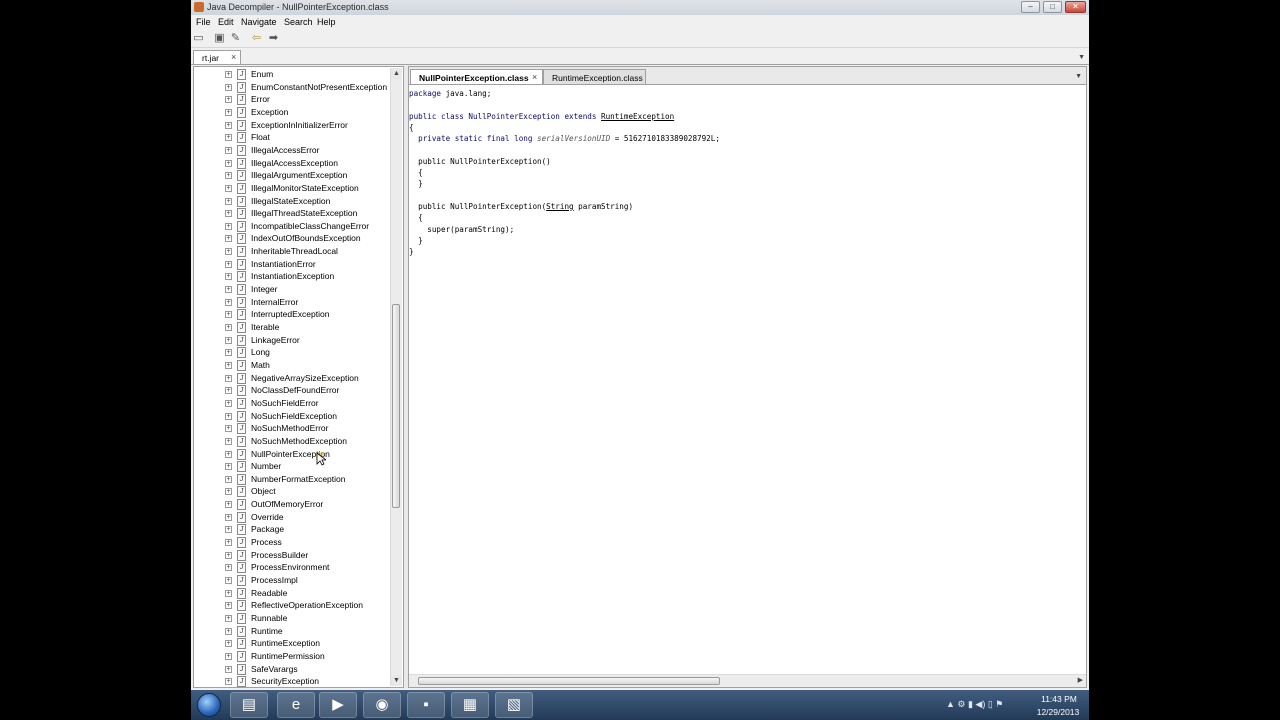  What do you see at coordinates (294, 568) in the screenshot?
I see `tree-item: + J ProcessEnvironment` at bounding box center [294, 568].